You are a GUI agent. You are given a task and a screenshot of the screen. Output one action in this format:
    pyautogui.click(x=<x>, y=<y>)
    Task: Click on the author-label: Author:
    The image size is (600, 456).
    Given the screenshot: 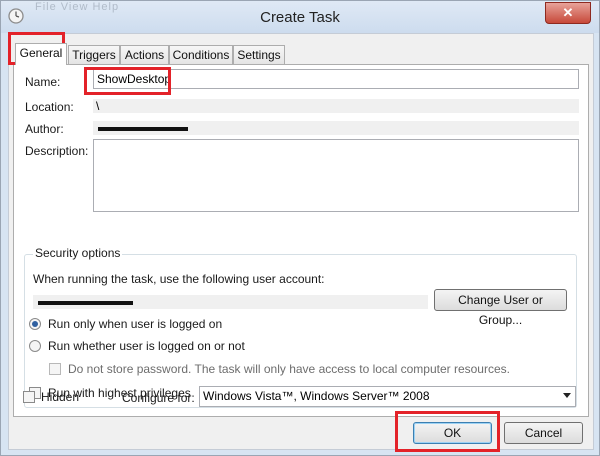 What is the action you would take?
    pyautogui.click(x=44, y=129)
    